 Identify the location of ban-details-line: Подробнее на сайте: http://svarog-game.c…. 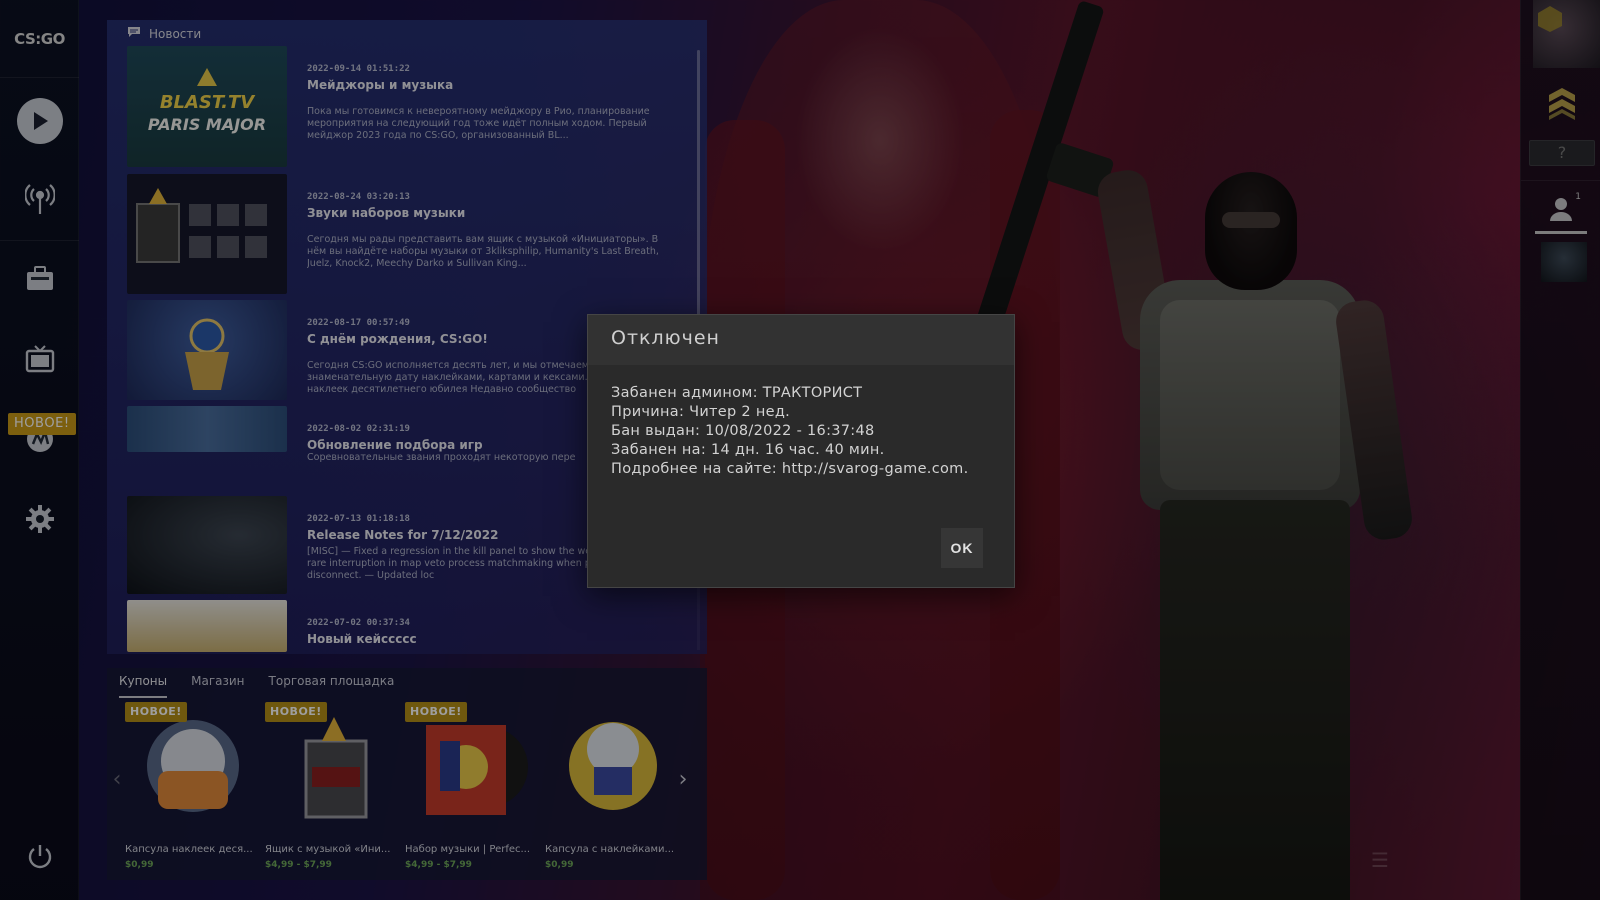
(790, 469).